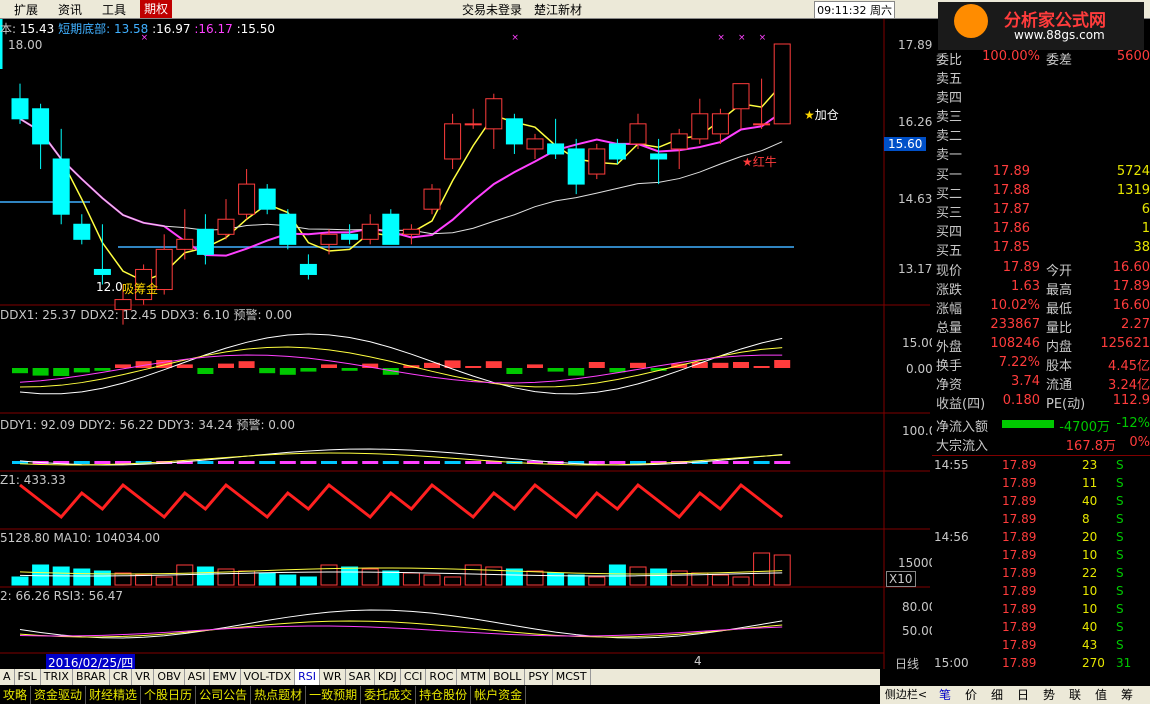  I want to click on rsi-info: 2: 66.26 RSI3: 56.47, so click(61, 596).